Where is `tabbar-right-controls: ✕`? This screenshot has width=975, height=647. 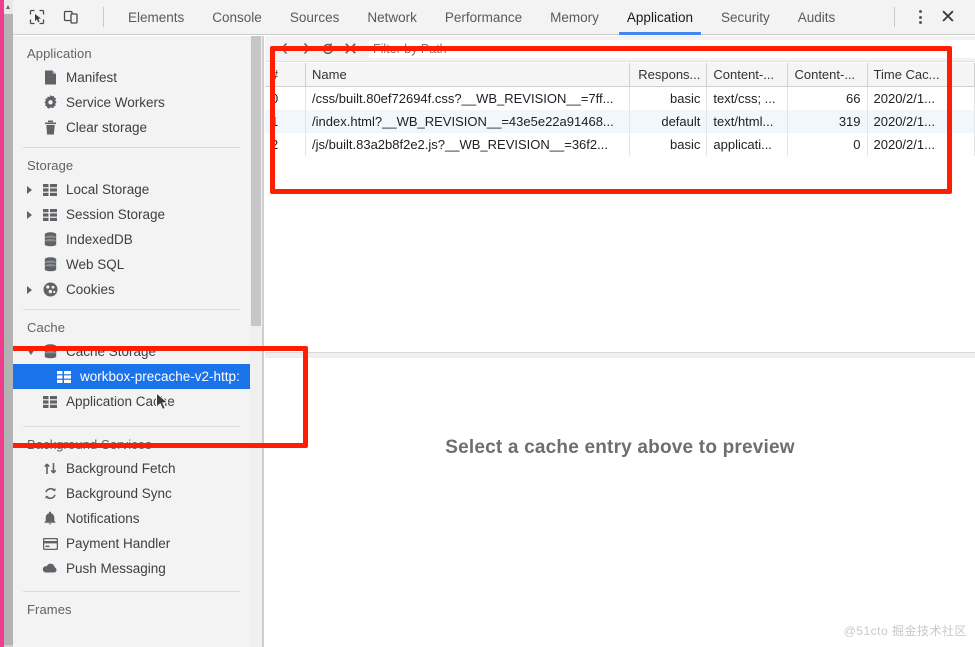
tabbar-right-controls: ✕ is located at coordinates (929, 17).